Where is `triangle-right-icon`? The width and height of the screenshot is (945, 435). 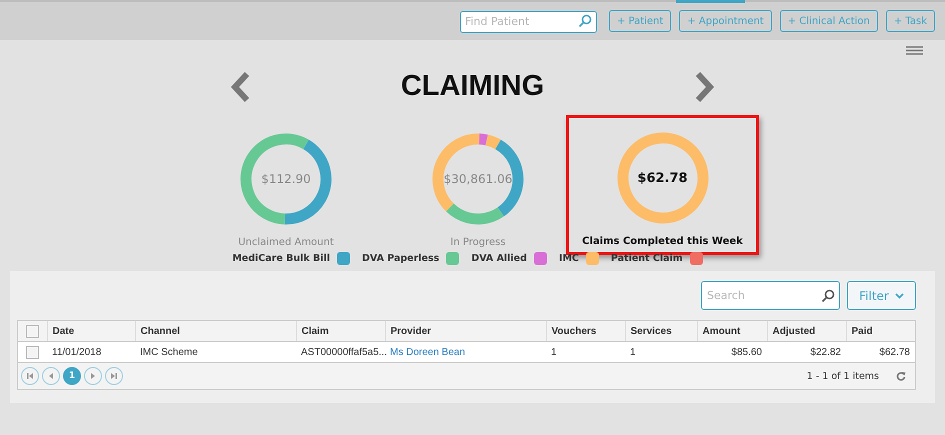 triangle-right-icon is located at coordinates (93, 376).